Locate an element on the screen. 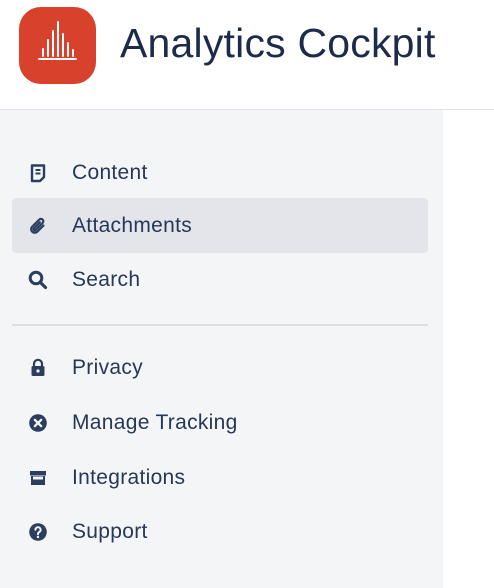  store-icon is located at coordinates (38, 478).